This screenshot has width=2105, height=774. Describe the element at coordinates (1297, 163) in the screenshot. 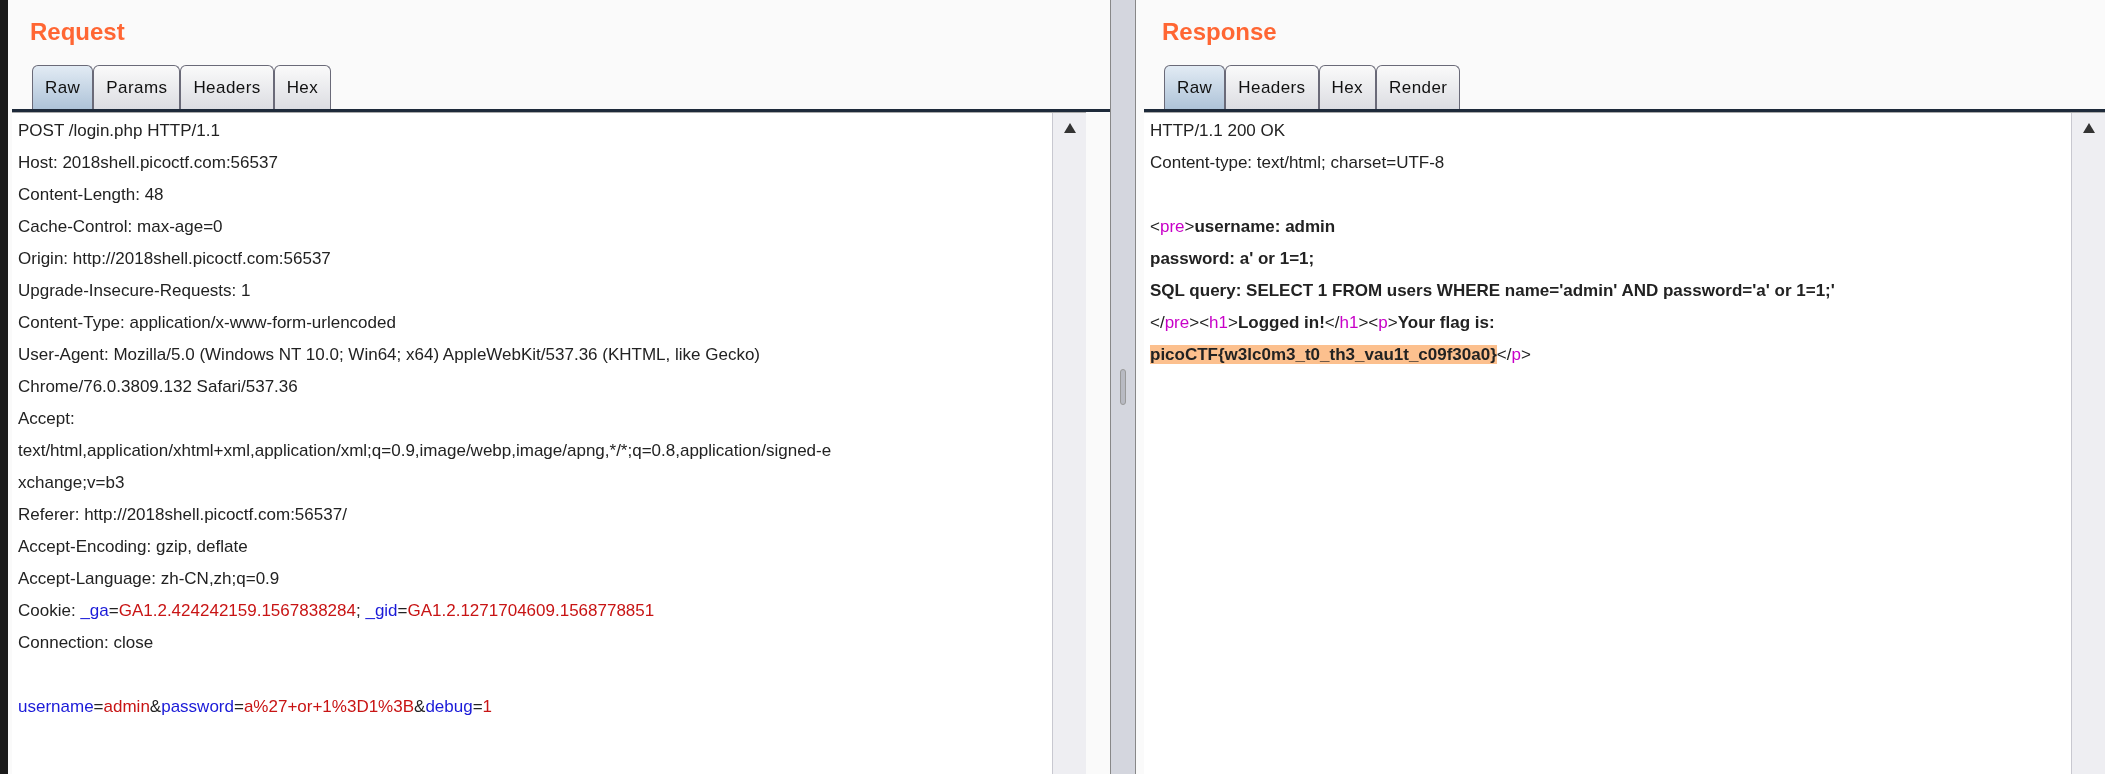

I see `code-line: Content-type: text/html; charset=UTF-8` at that location.